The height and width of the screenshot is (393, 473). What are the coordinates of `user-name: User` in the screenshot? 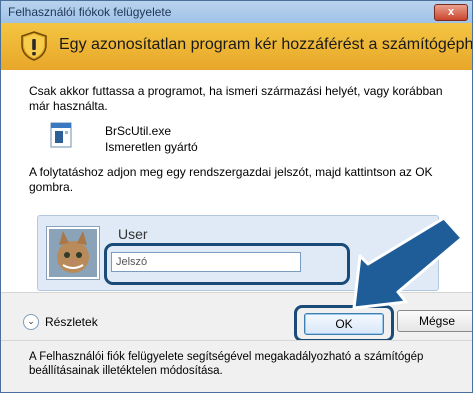 It's located at (133, 234).